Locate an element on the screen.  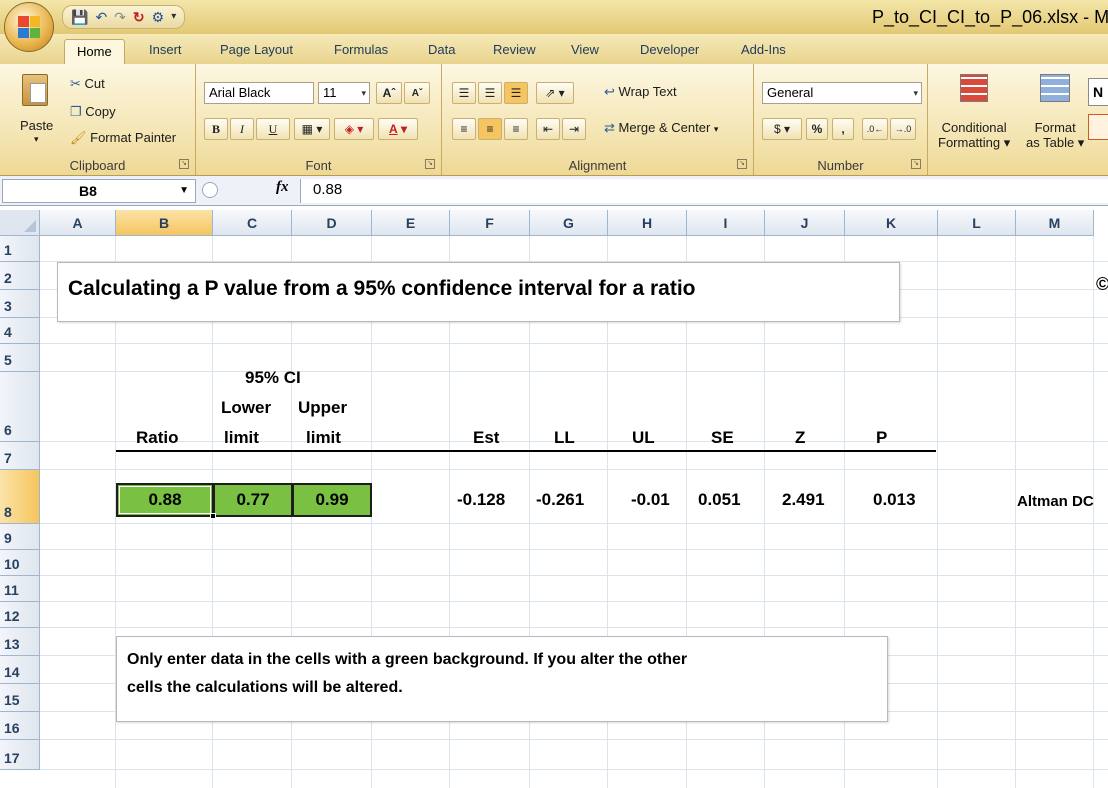
column-header-c: C is located at coordinates (252, 223).